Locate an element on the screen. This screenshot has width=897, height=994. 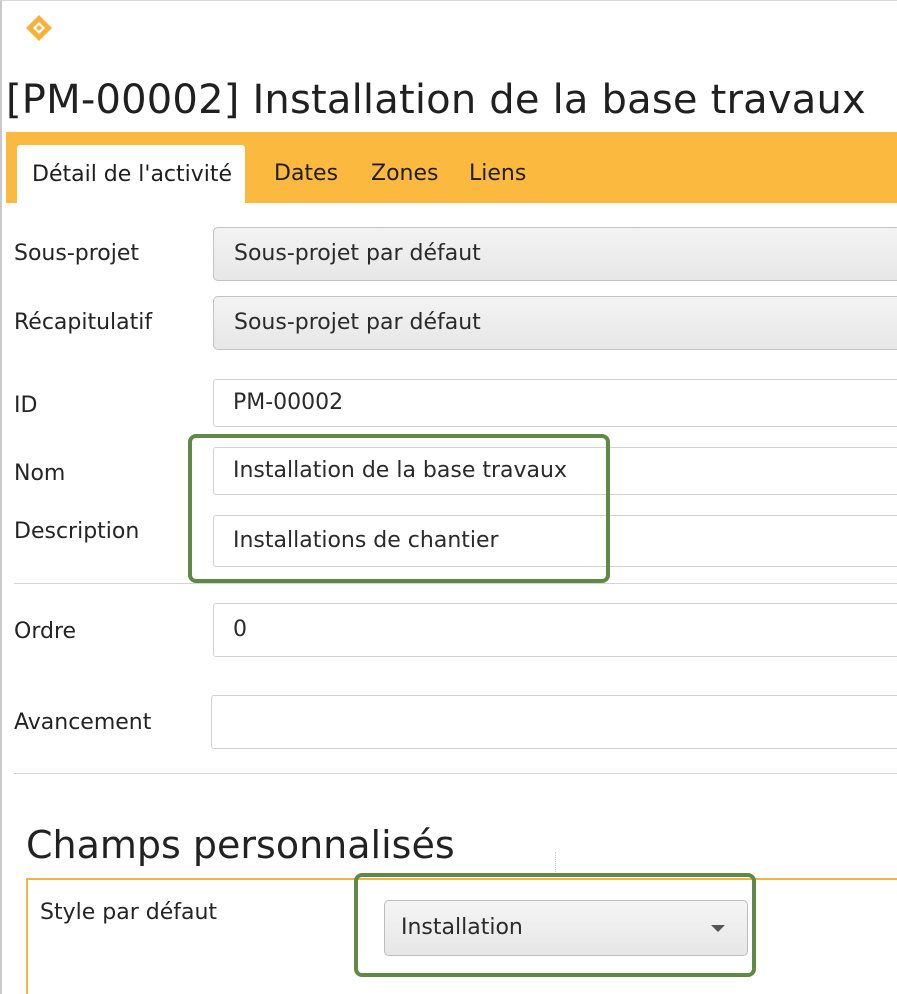
description-label: Description is located at coordinates (77, 531).